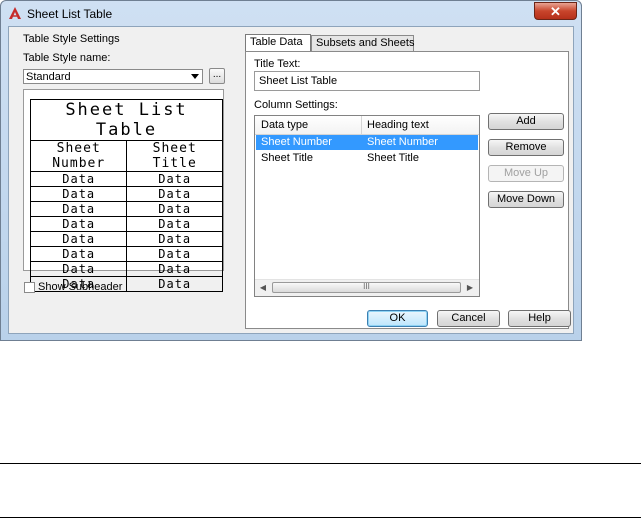 The image size is (641, 519). I want to click on preview-caption: Sheet List Table, so click(126, 120).